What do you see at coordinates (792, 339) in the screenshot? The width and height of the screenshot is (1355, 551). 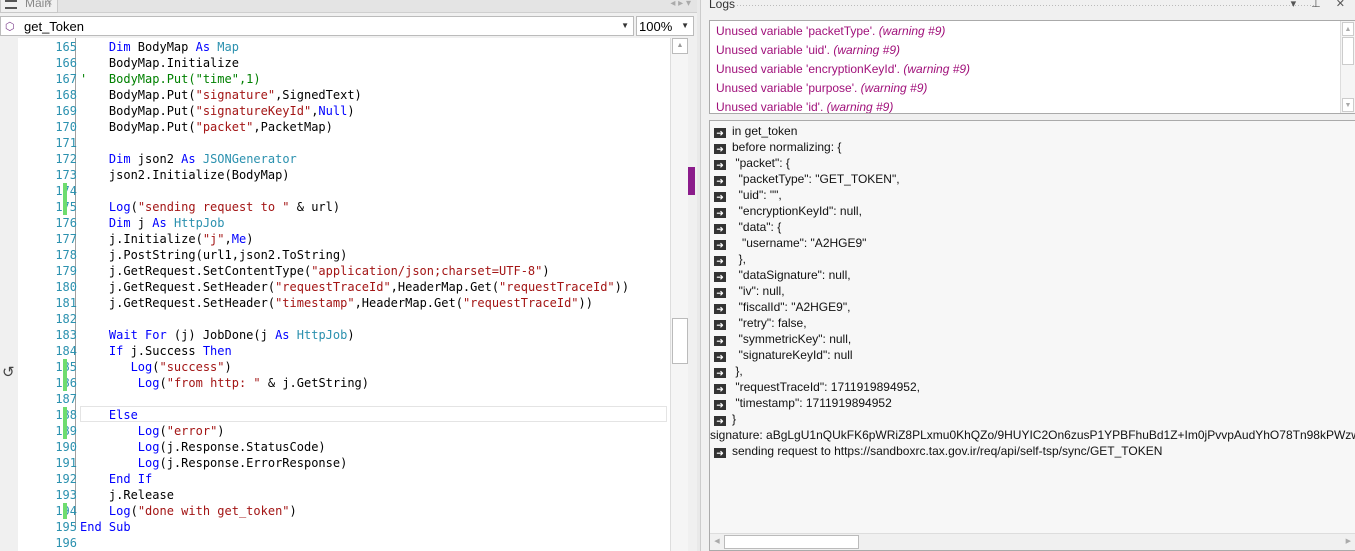 I see `log-text: "symmetricKey": null,` at bounding box center [792, 339].